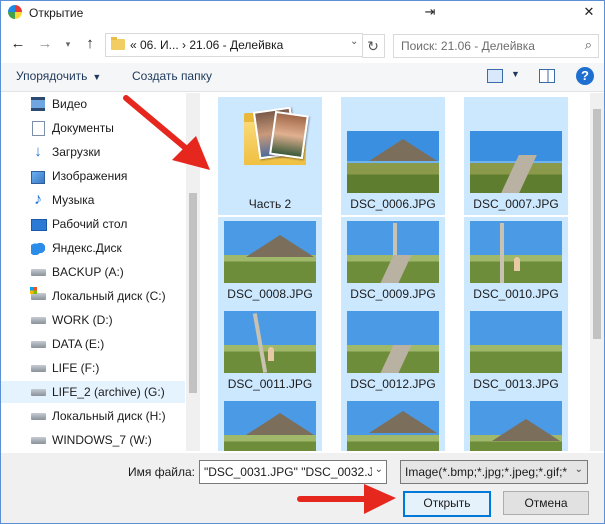 Image resolution: width=605 pixels, height=524 pixels. I want to click on history-chevron-down-icon: ▾, so click(68, 44).